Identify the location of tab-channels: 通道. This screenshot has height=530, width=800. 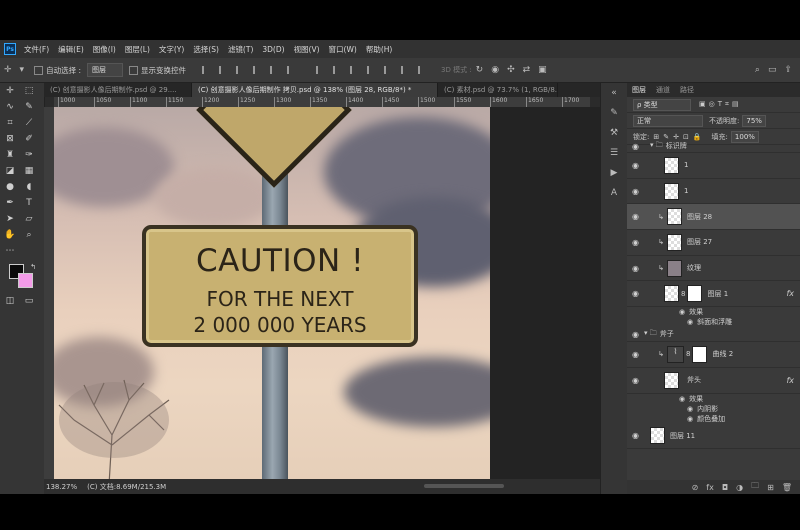
(663, 90).